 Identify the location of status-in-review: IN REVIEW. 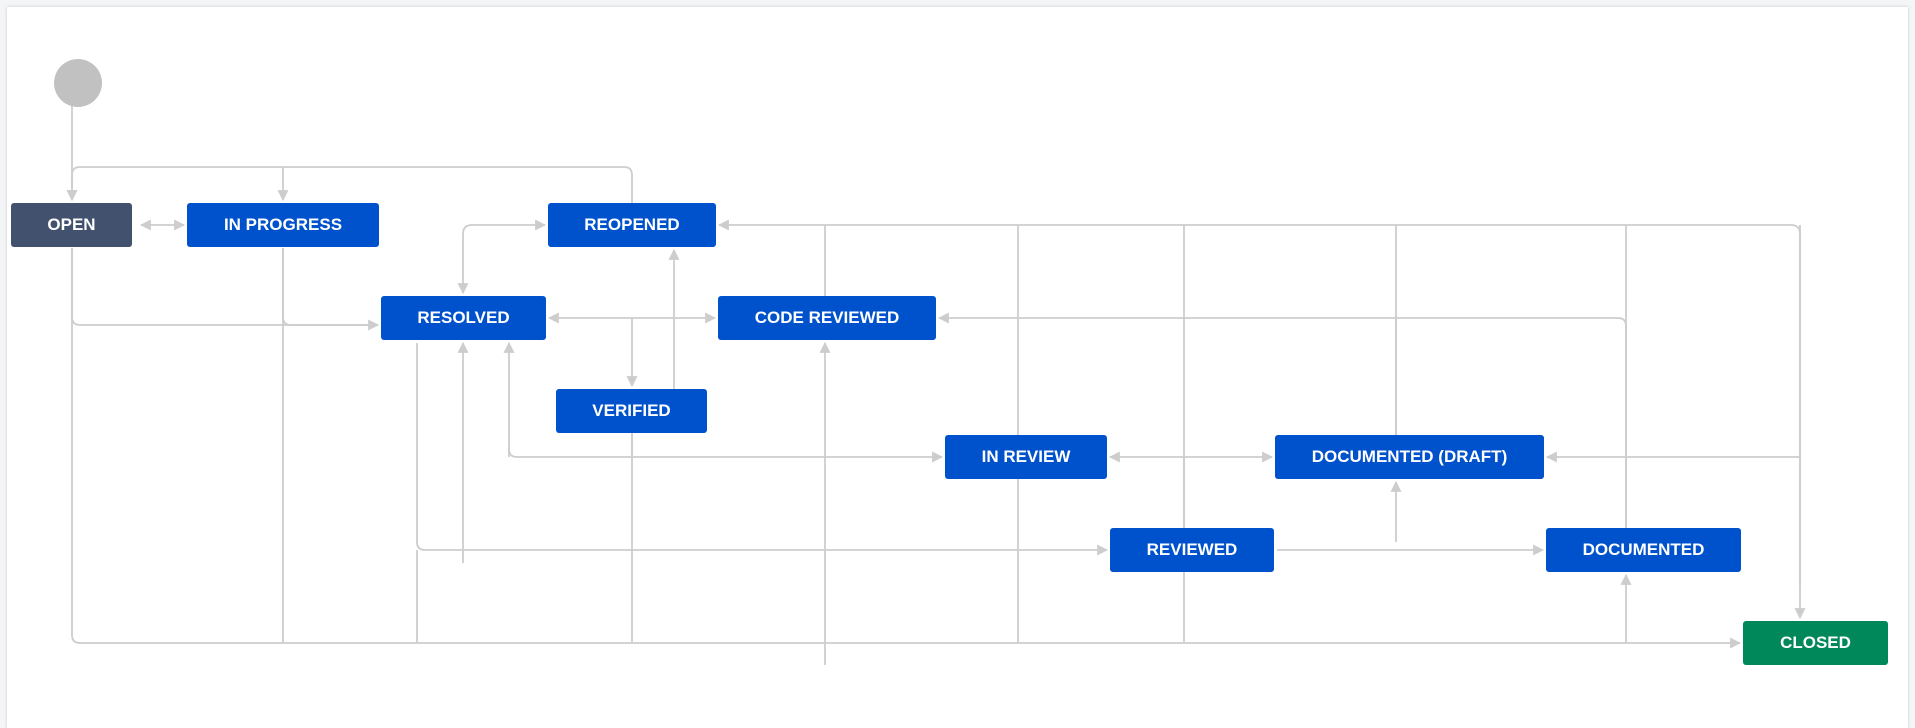
(1026, 457).